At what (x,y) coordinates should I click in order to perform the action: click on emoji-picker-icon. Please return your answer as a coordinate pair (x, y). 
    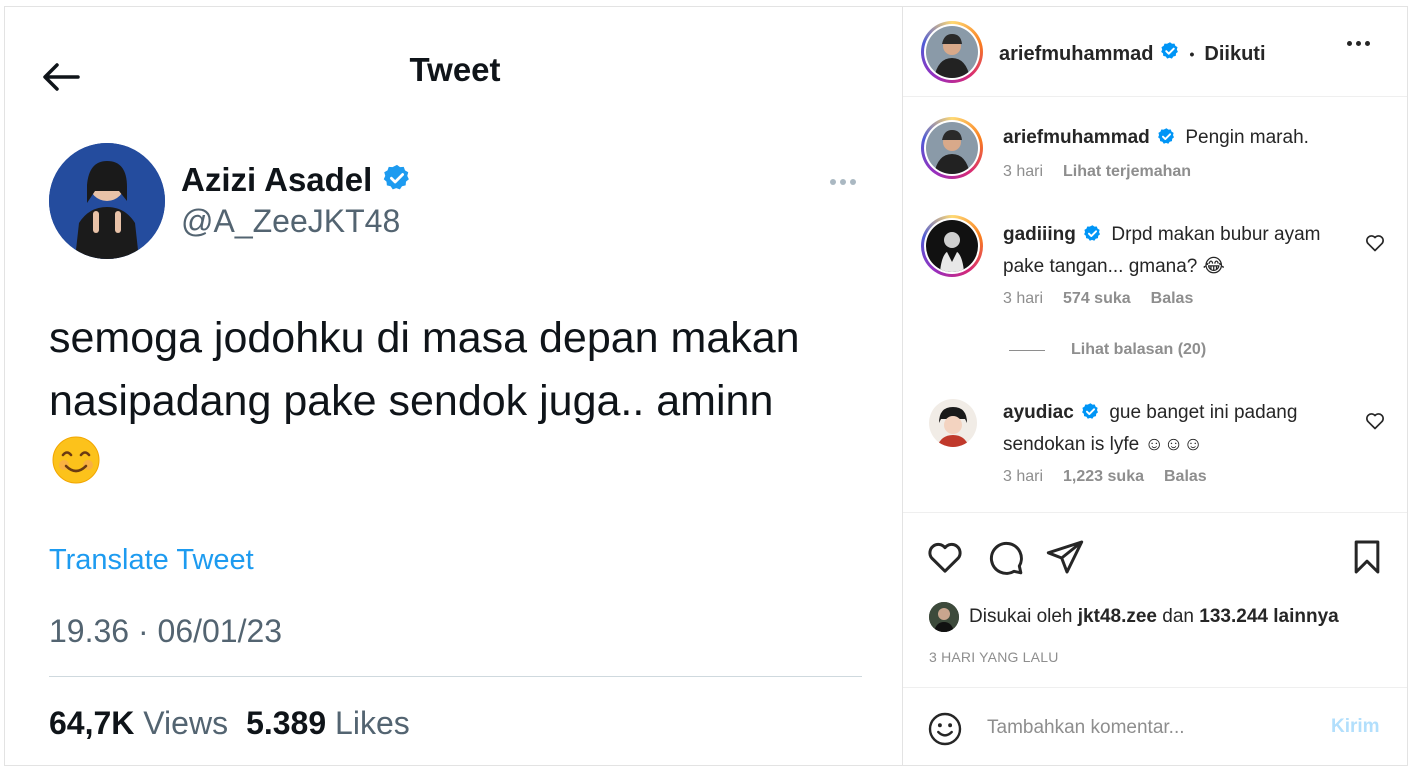
    Looking at the image, I should click on (945, 729).